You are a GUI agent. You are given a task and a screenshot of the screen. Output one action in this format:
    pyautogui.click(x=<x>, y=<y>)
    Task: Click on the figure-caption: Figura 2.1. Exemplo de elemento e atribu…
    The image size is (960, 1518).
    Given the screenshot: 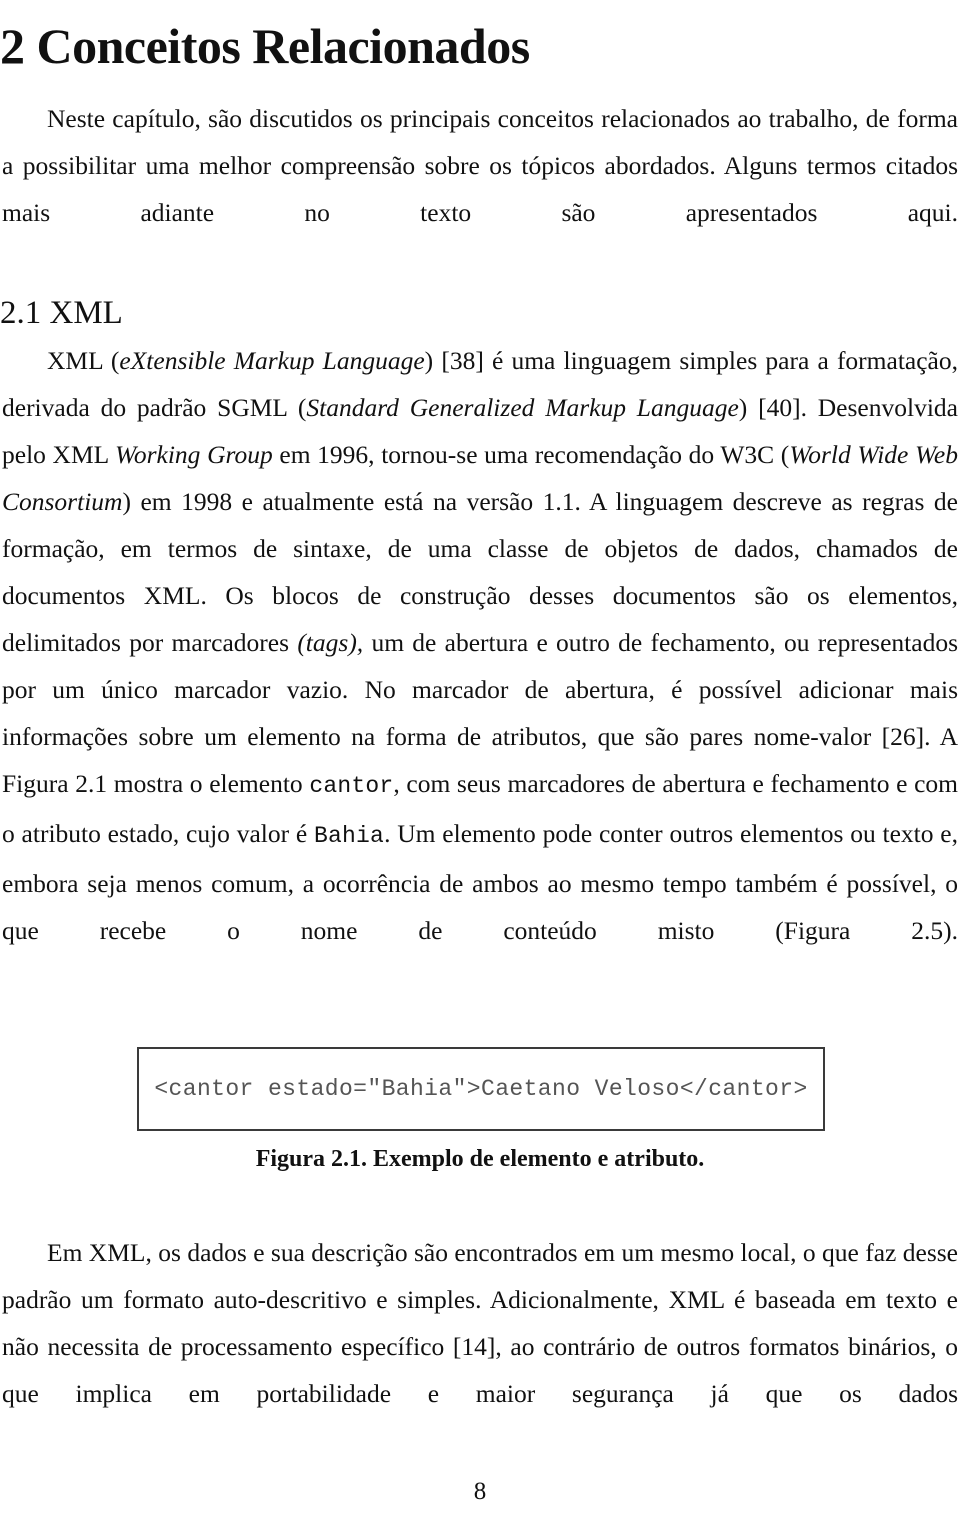 What is the action you would take?
    pyautogui.click(x=480, y=1159)
    